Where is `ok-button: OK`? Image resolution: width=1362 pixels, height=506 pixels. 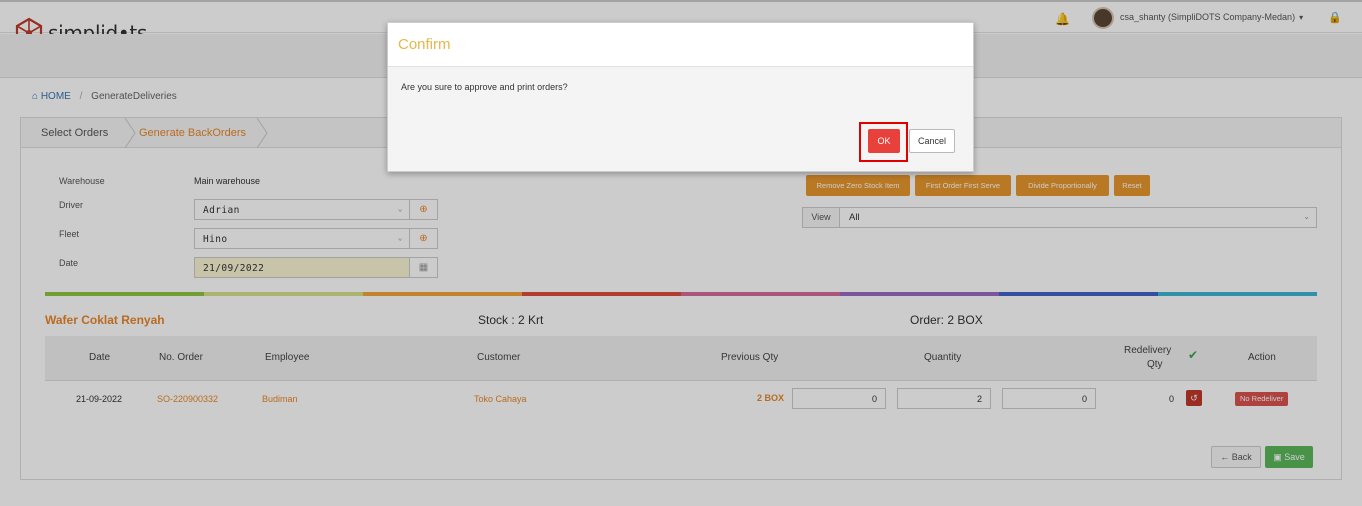 ok-button: OK is located at coordinates (884, 141).